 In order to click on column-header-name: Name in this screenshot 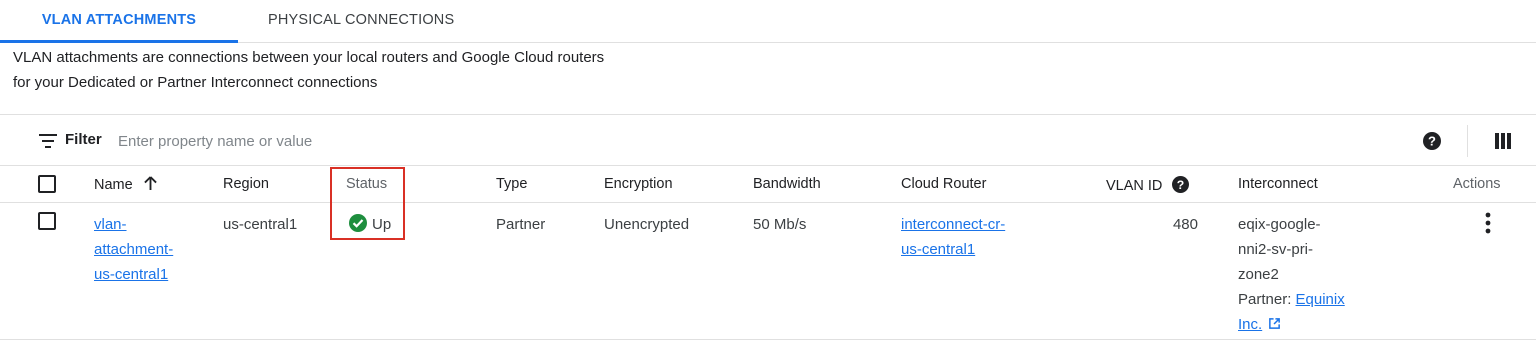, I will do `click(125, 184)`.